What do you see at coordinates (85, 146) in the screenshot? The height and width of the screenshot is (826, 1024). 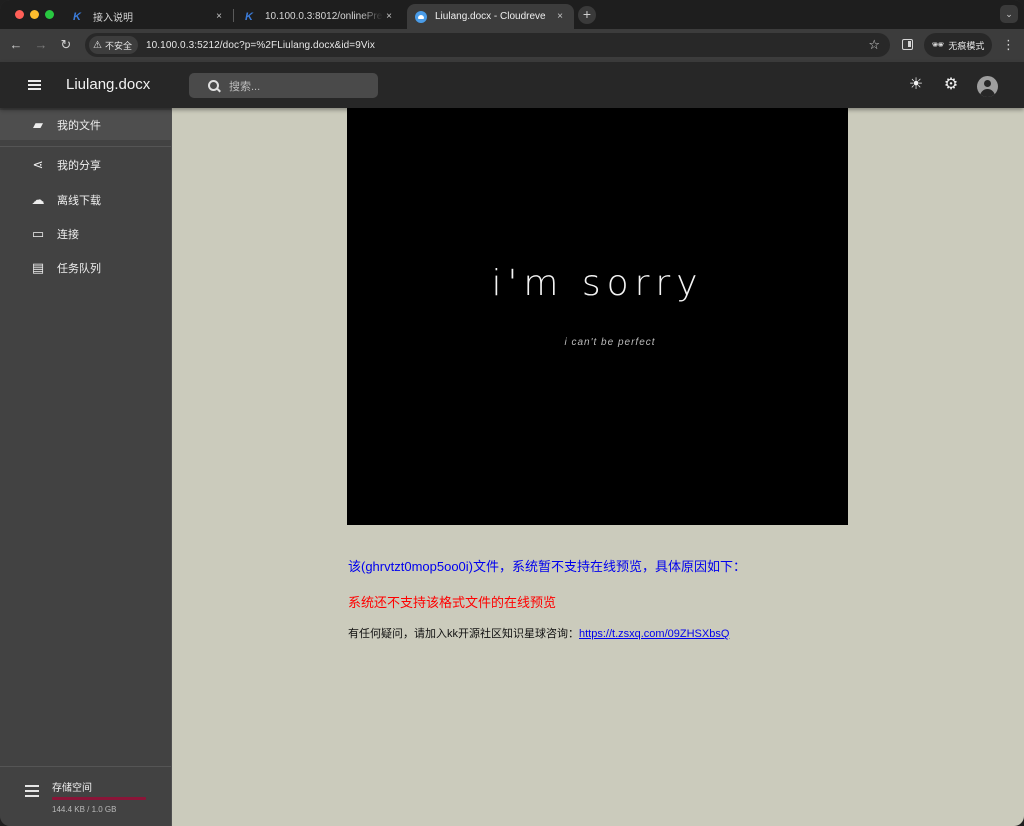 I see `sidebar-divider` at bounding box center [85, 146].